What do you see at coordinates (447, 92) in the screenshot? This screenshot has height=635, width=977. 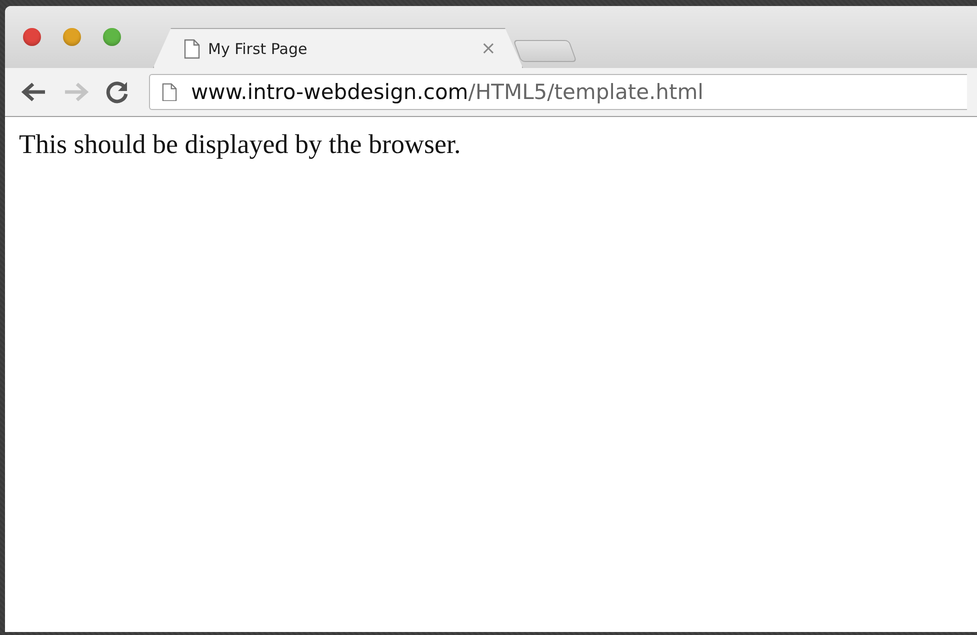 I see `url-text: www.intro-webdesign.com/HTML5/template.html` at bounding box center [447, 92].